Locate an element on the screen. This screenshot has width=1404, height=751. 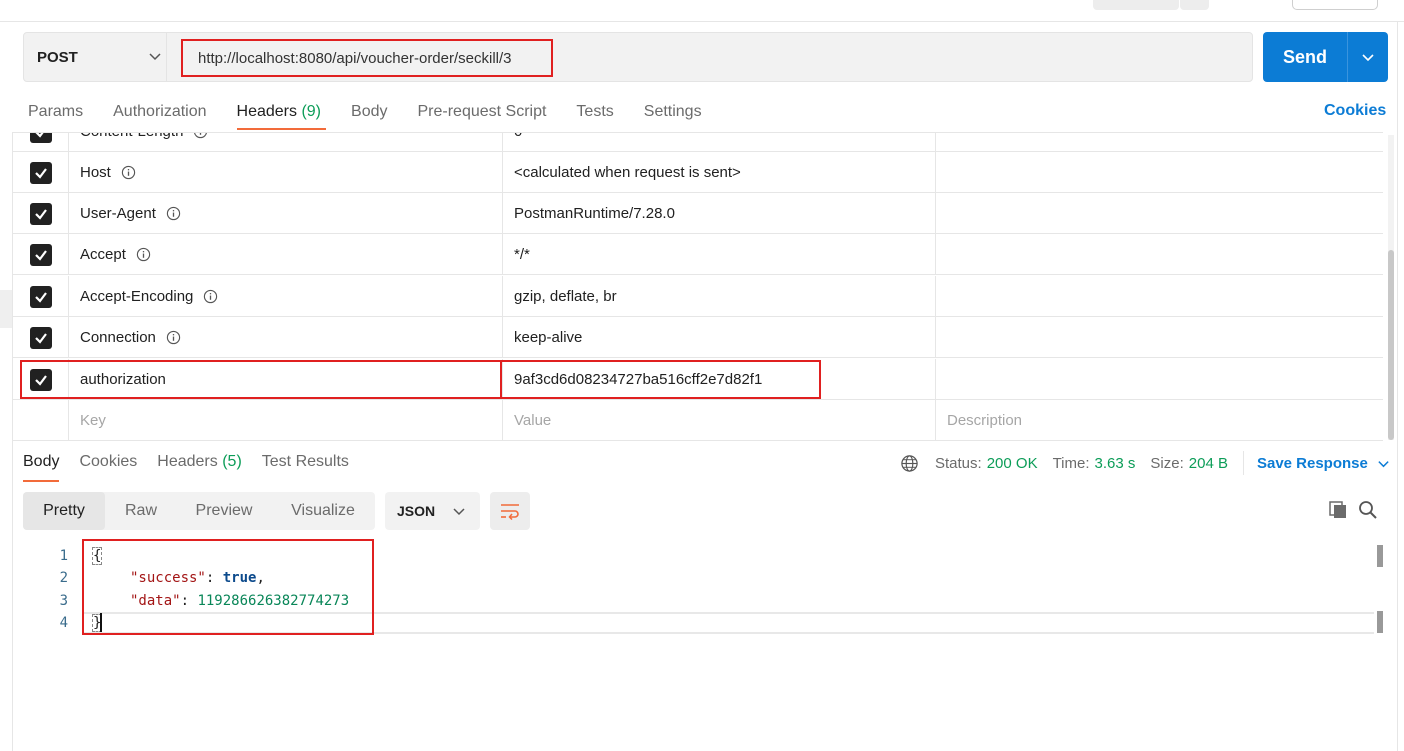
toolbar-ghost-button is located at coordinates (1136, 5).